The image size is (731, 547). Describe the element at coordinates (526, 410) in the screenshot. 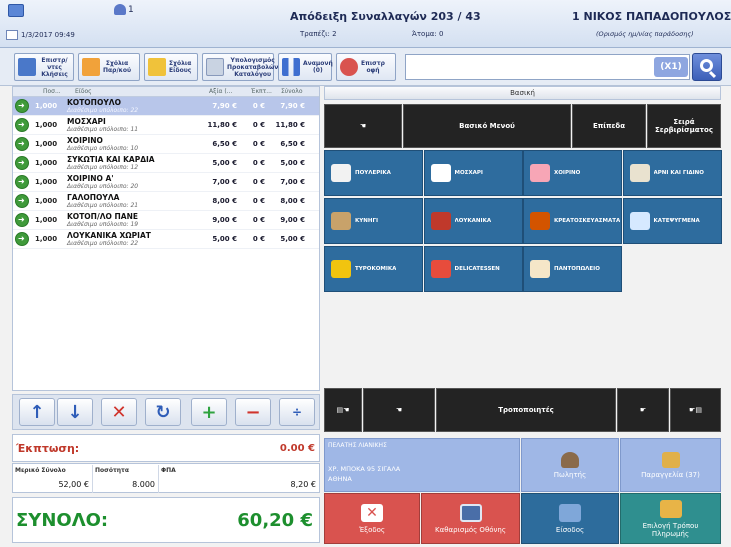

I see `modifiers-button: Τροποποιητές` at that location.